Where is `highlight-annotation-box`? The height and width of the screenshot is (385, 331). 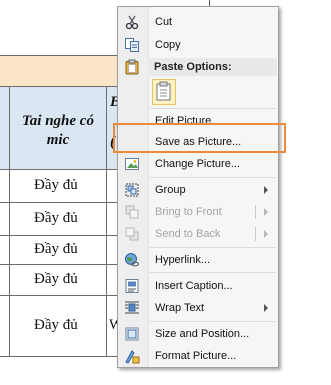
highlight-annotation-box is located at coordinates (199, 138).